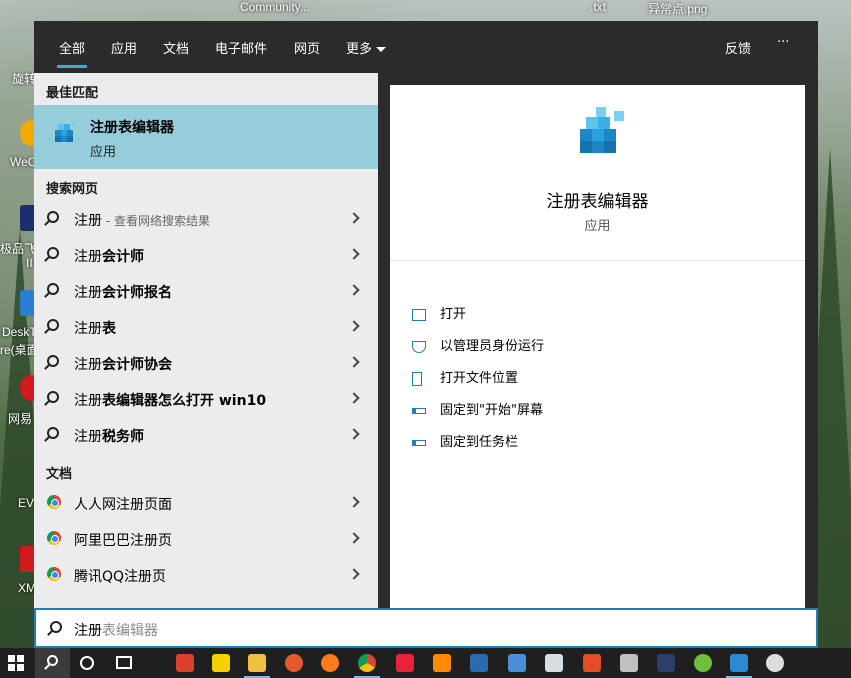 This screenshot has width=851, height=678. What do you see at coordinates (124, 662) in the screenshot?
I see `task-view-icon` at bounding box center [124, 662].